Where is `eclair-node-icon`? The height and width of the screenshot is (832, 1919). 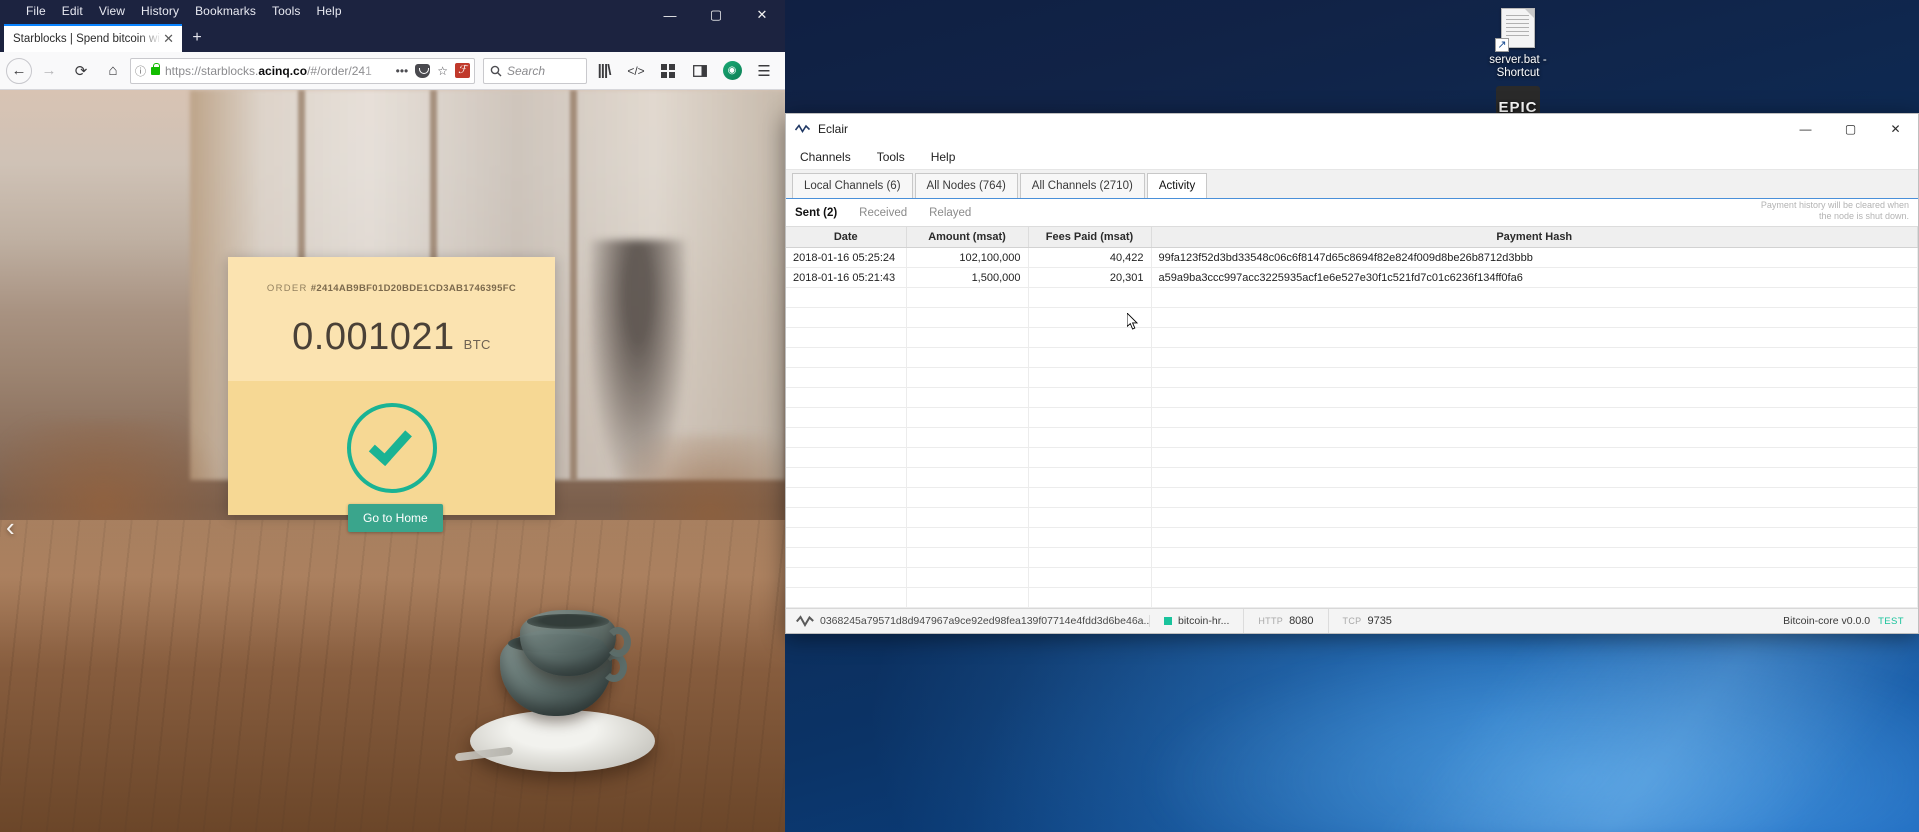
eclair-node-icon is located at coordinates (805, 621).